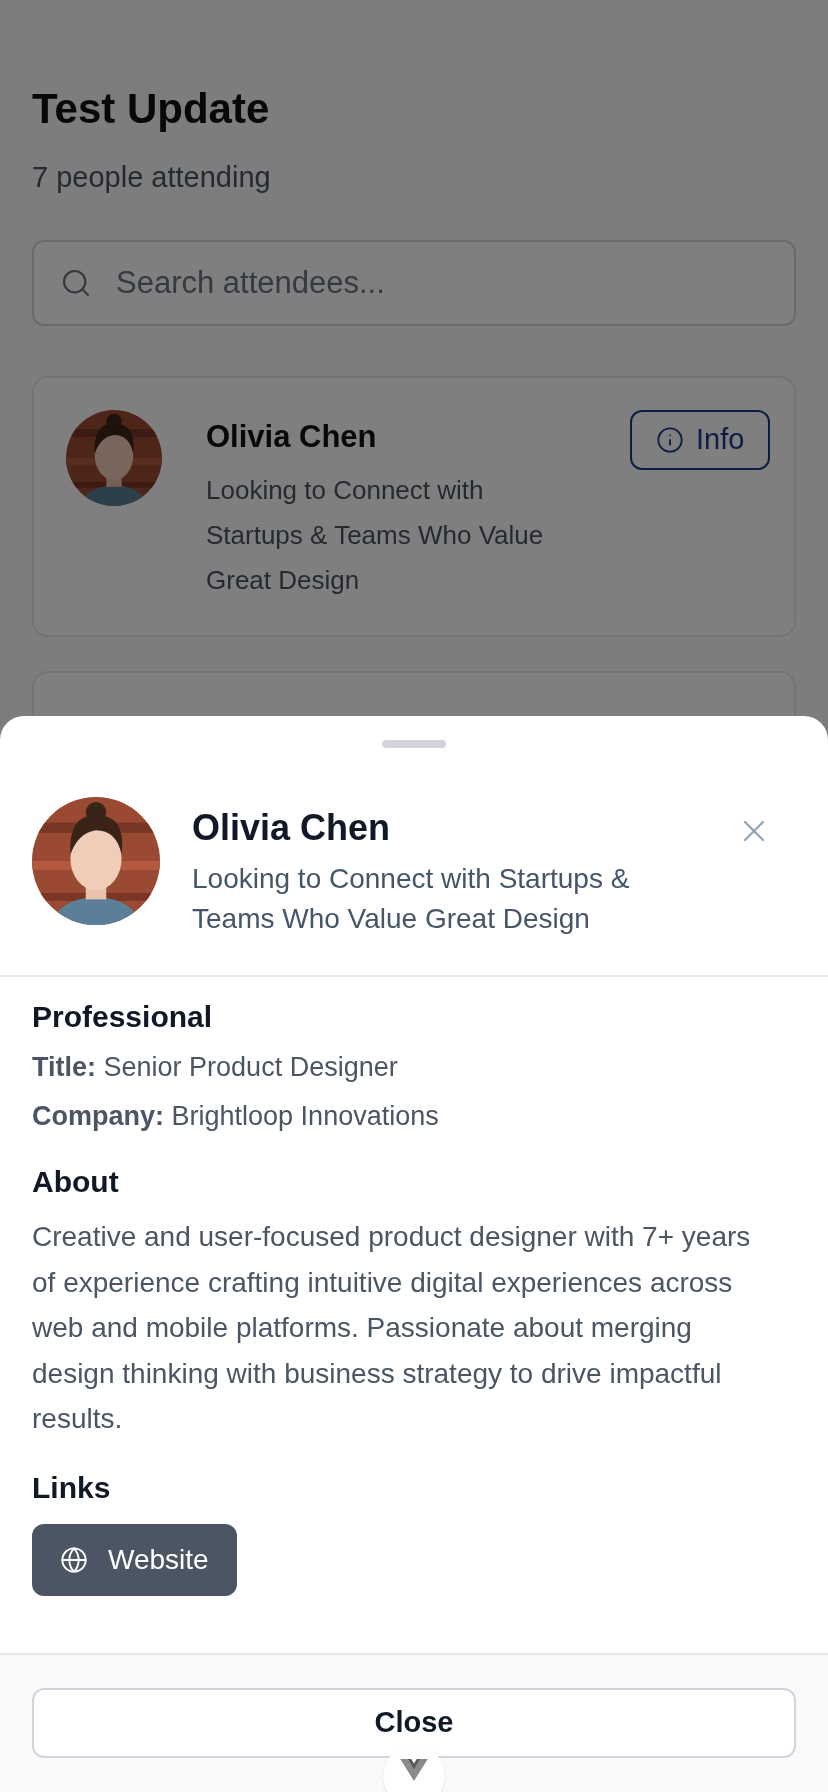 Image resolution: width=828 pixels, height=1792 pixels. Describe the element at coordinates (71, 1487) in the screenshot. I see `section-heading: Links` at that location.